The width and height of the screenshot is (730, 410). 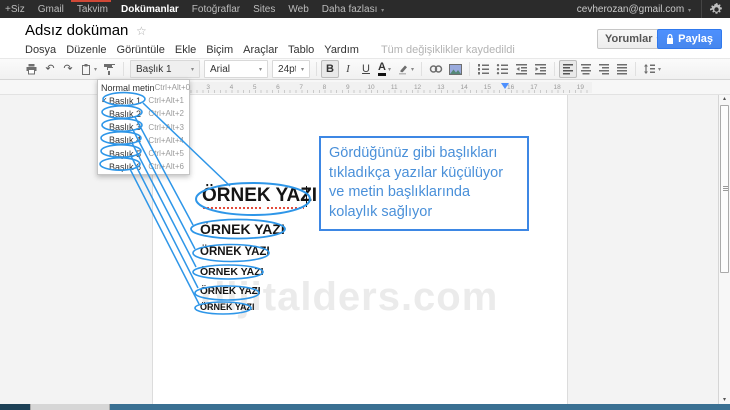 I want to click on decrease-indent-button, so click(x=521, y=69).